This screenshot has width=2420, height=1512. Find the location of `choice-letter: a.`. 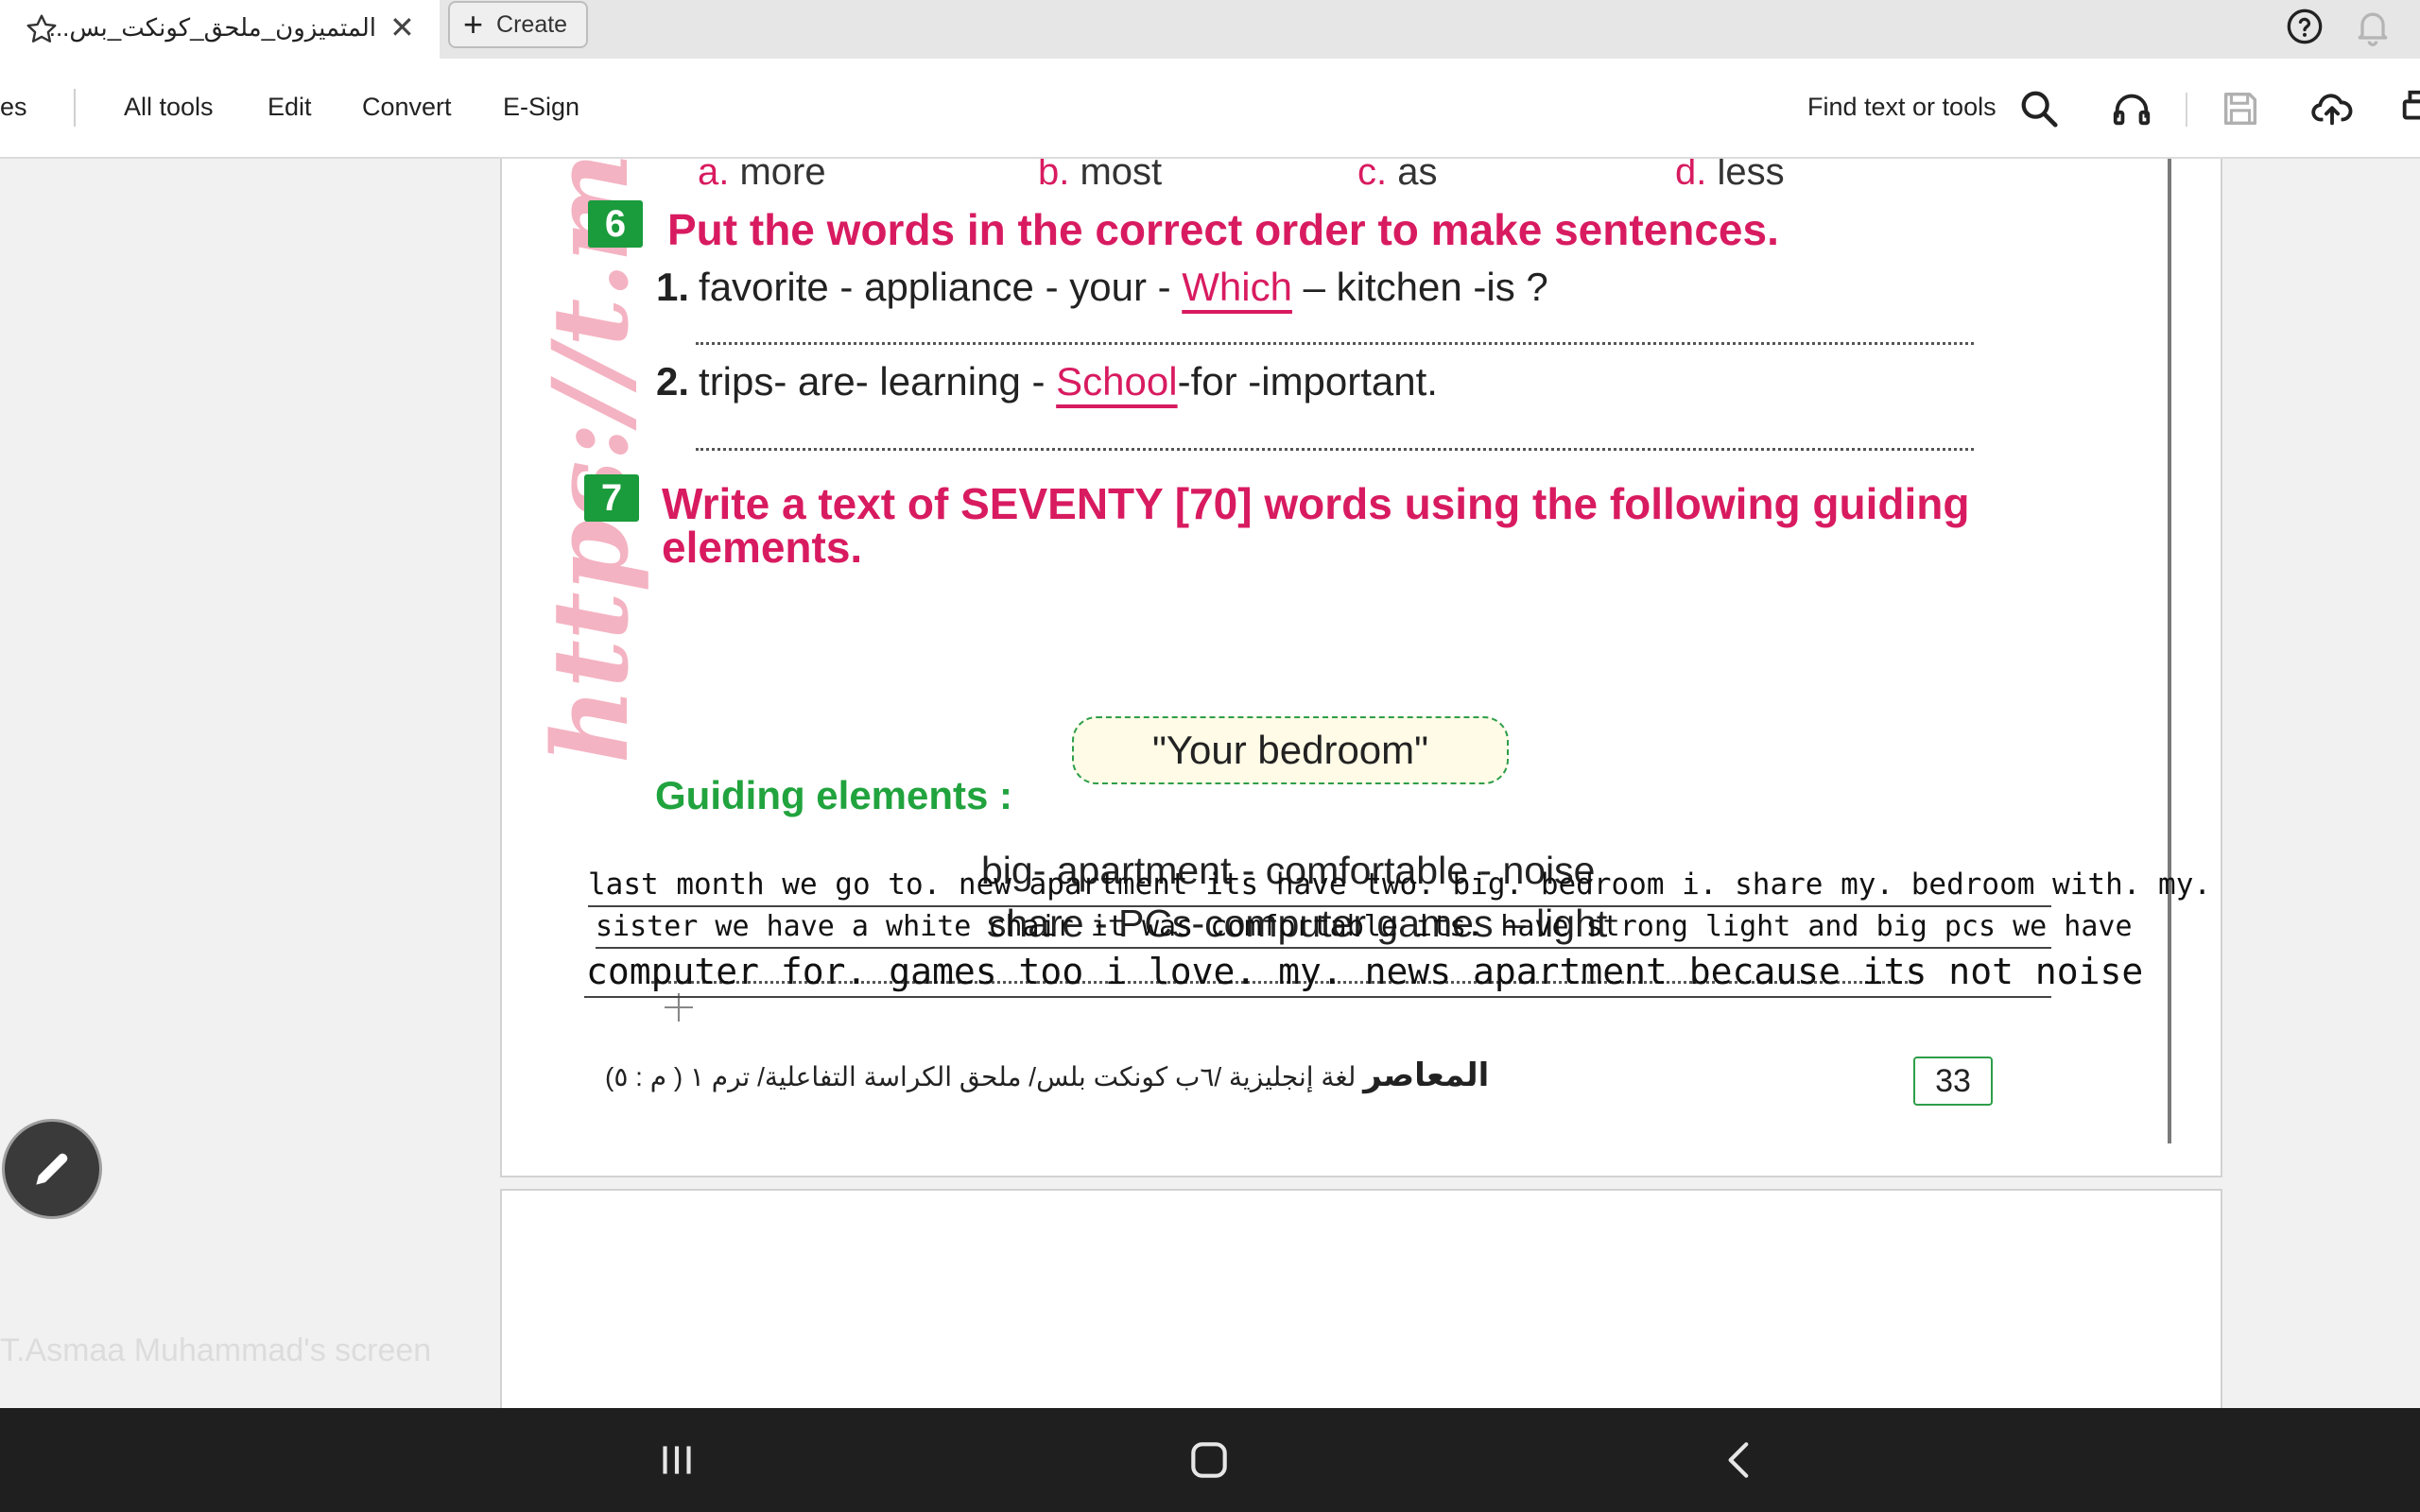

choice-letter: a. is located at coordinates (714, 176).